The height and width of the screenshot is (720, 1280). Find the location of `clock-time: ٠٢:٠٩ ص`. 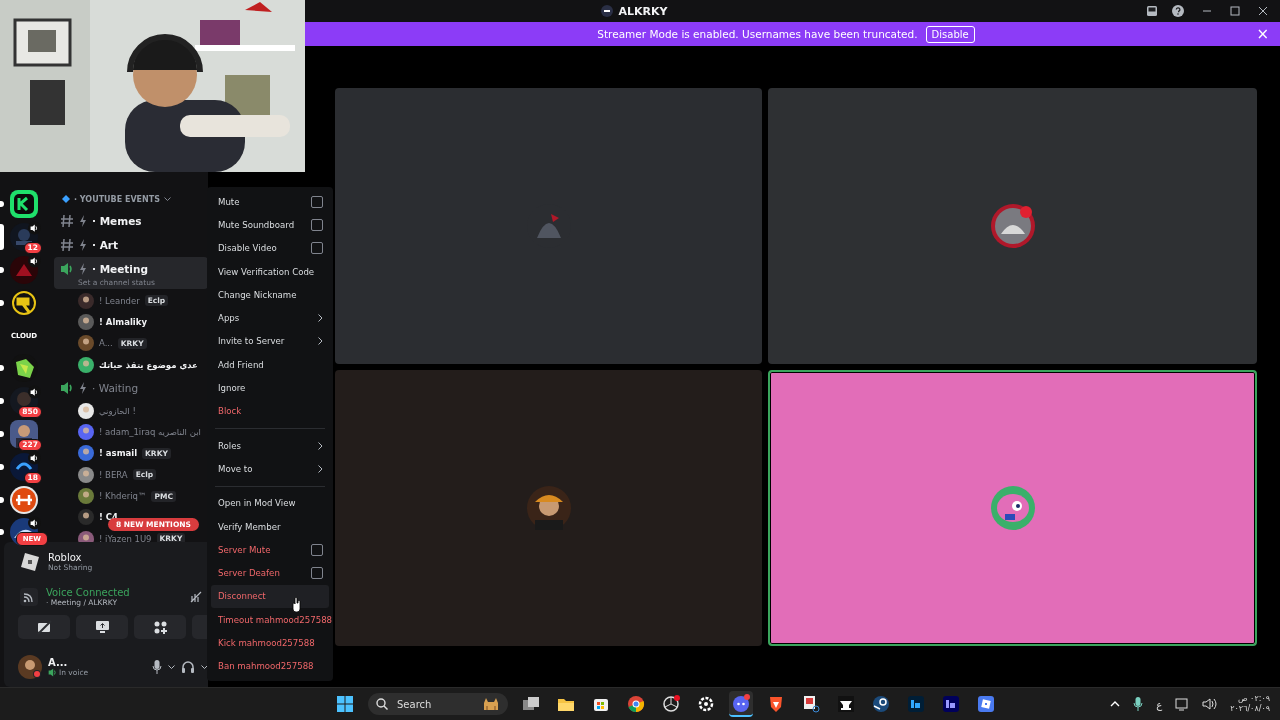

clock-time: ٠٢:٠٩ ص is located at coordinates (1253, 699).